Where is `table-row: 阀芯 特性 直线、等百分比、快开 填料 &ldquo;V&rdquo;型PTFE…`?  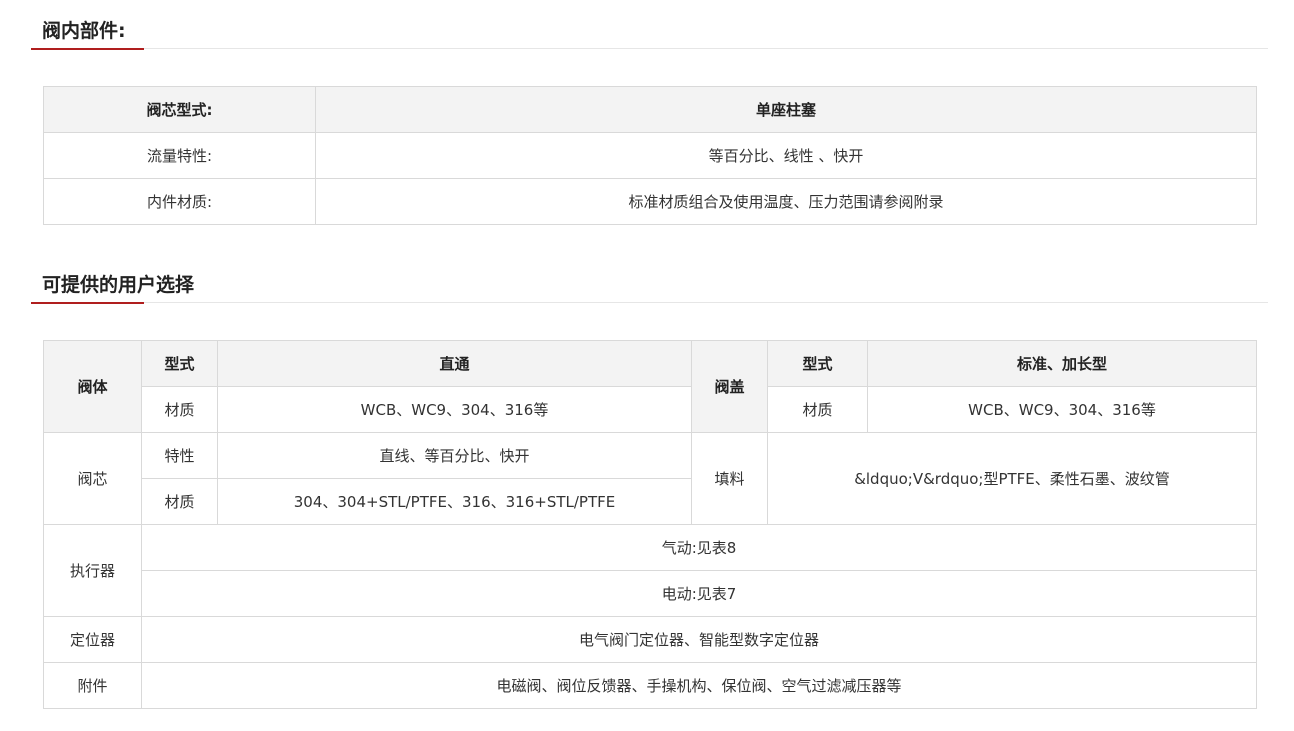 table-row: 阀芯 特性 直线、等百分比、快开 填料 &ldquo;V&rdquo;型PTFE… is located at coordinates (650, 478).